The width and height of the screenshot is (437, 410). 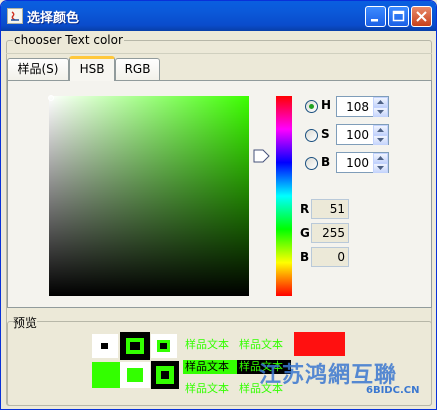 What do you see at coordinates (51, 98) in the screenshot?
I see `color-marker` at bounding box center [51, 98].